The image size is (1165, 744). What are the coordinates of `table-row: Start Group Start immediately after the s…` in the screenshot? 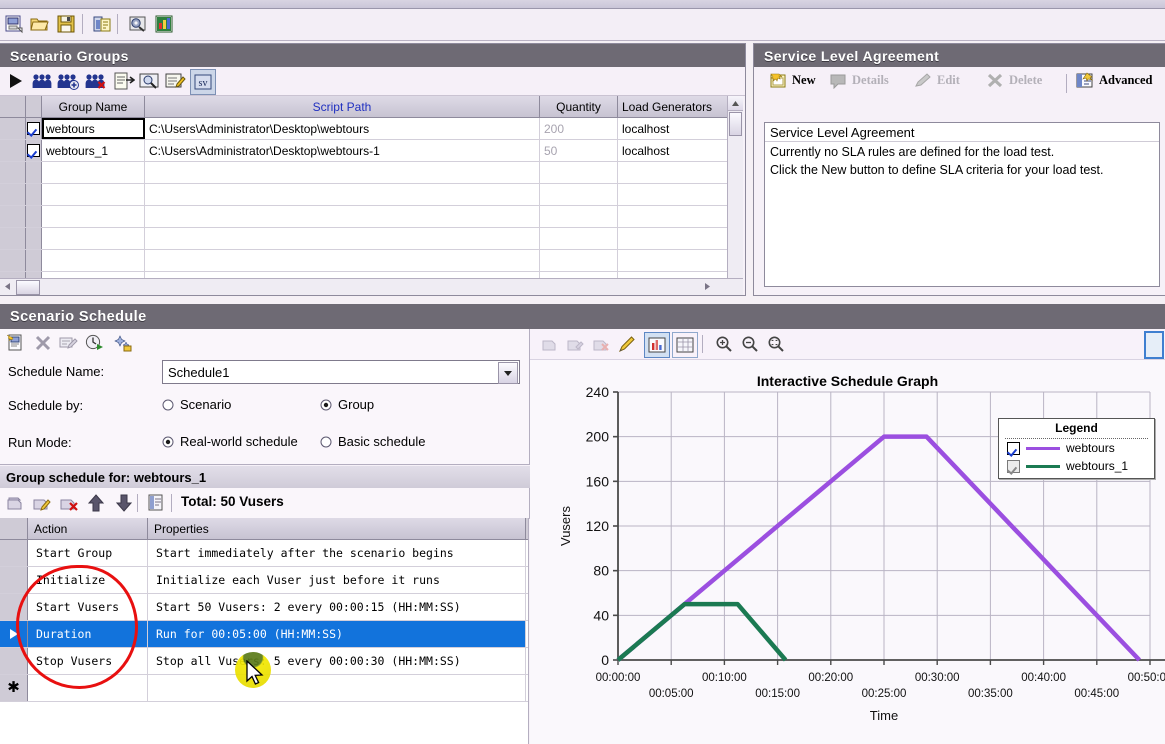 It's located at (264, 553).